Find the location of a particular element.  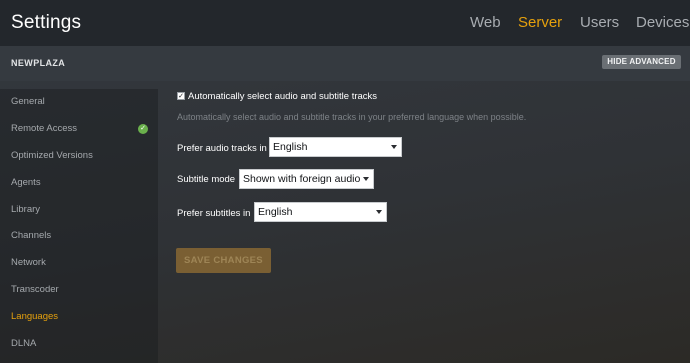

server-bar: NEWPLAZA is located at coordinates (345, 63).